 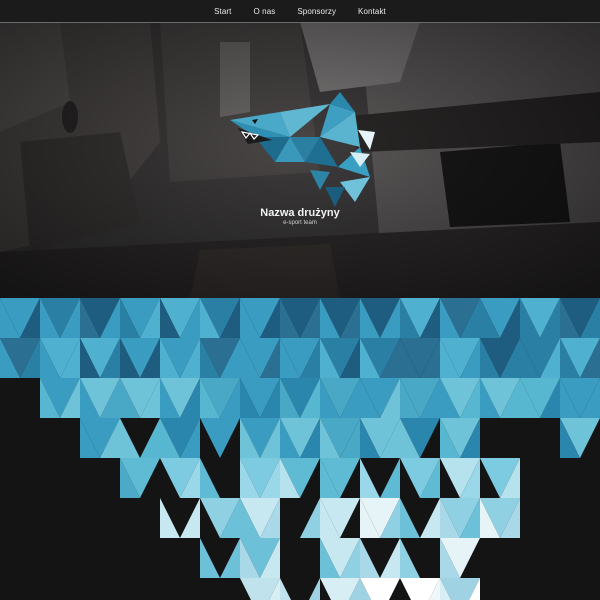 What do you see at coordinates (300, 213) in the screenshot?
I see `team-name-heading: Nazwa drużyny` at bounding box center [300, 213].